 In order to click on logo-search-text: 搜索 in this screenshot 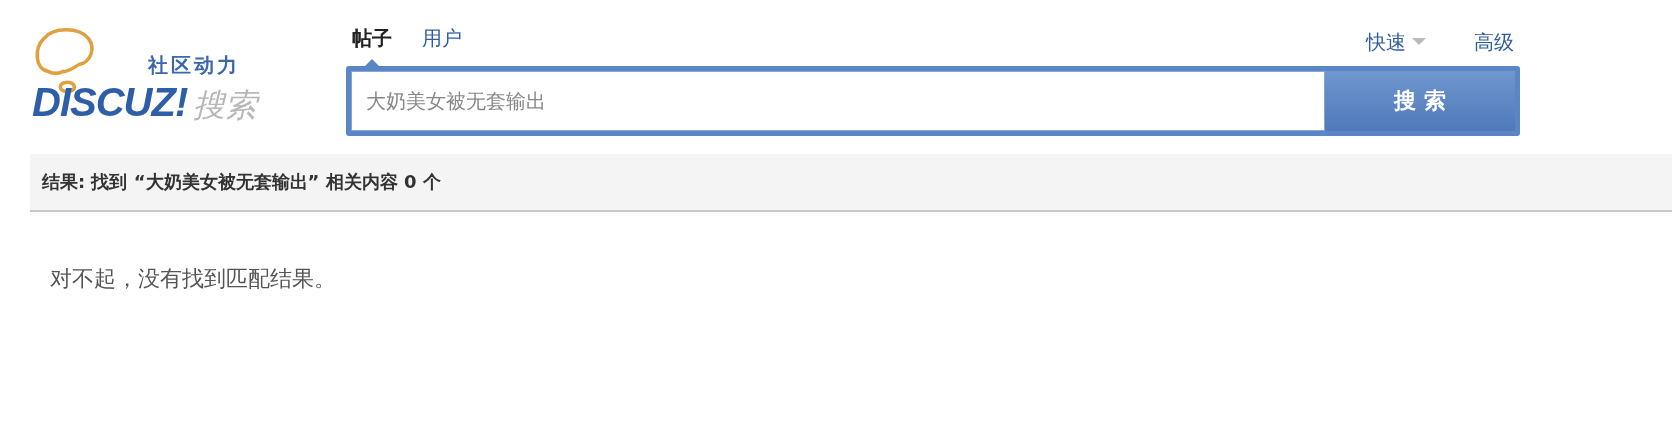, I will do `click(225, 105)`.